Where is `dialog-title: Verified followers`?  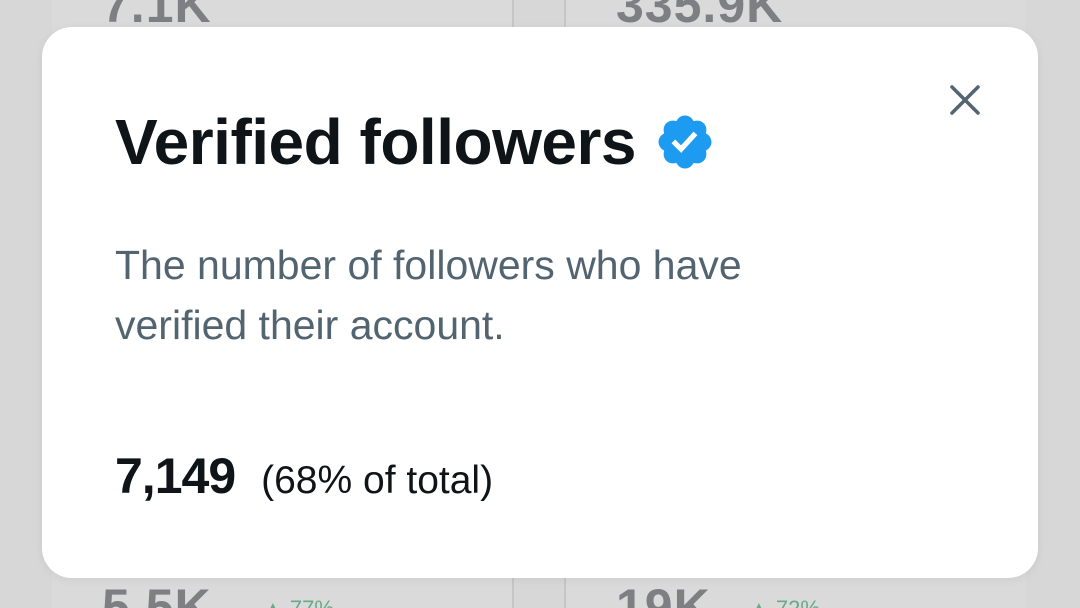 dialog-title: Verified followers is located at coordinates (375, 142).